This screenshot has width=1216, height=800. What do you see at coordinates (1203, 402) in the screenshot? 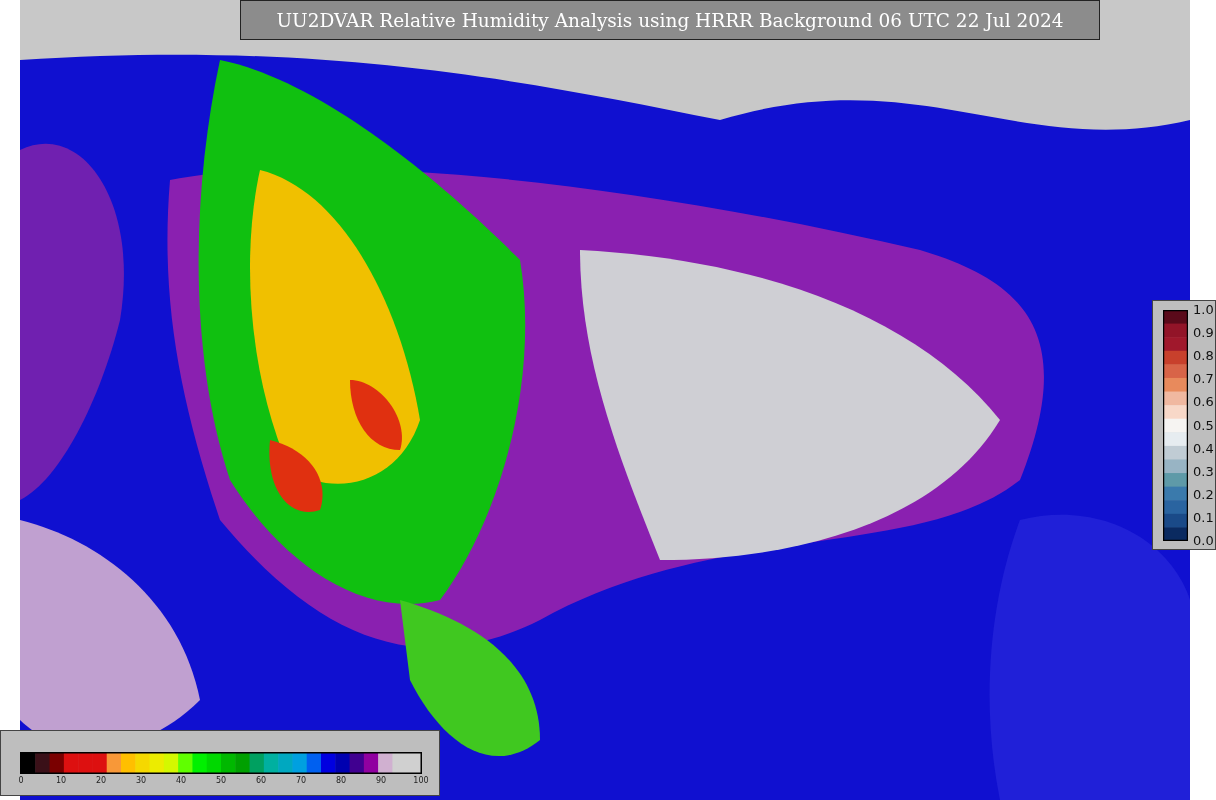
I see `tick-label: 0.6` at bounding box center [1203, 402].